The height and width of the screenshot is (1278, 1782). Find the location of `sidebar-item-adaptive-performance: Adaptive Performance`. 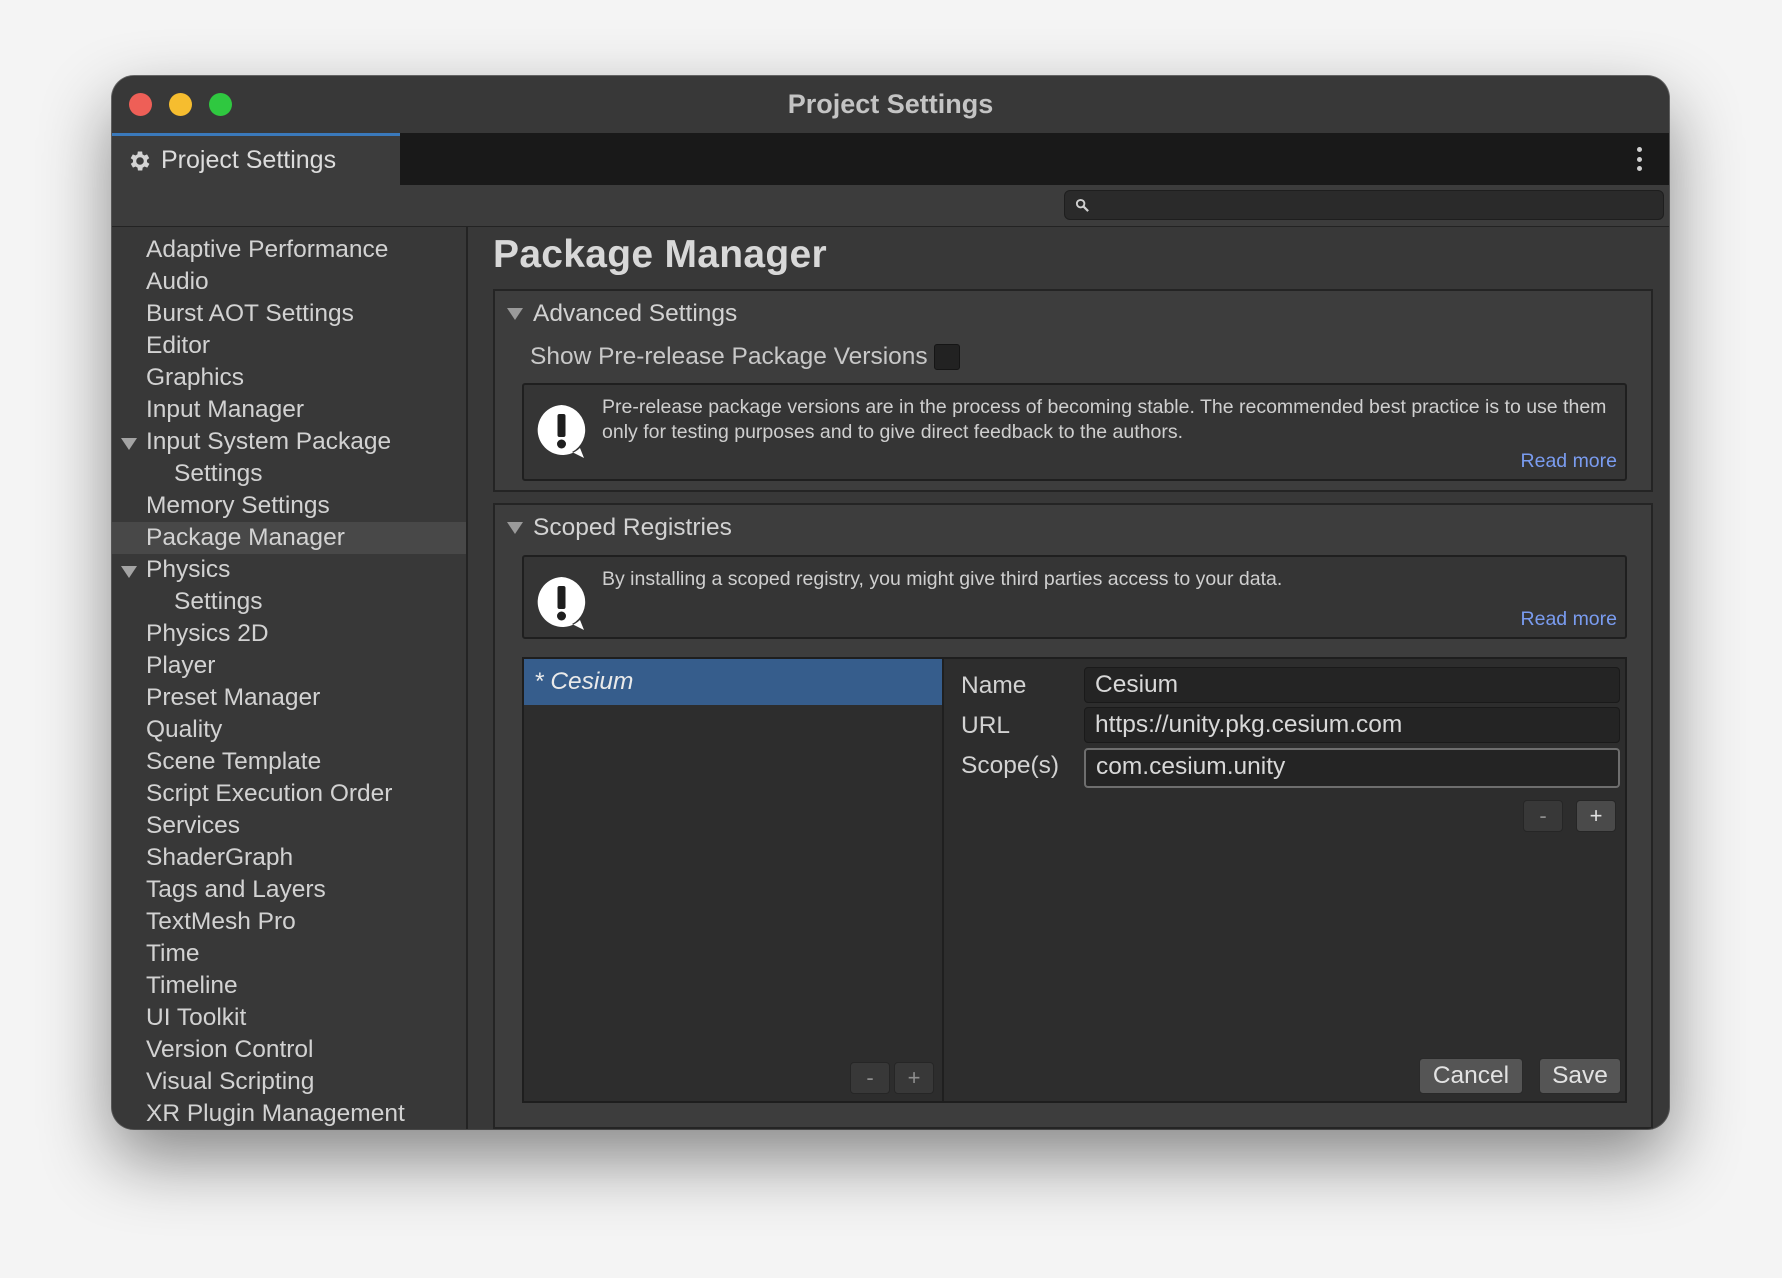

sidebar-item-adaptive-performance: Adaptive Performance is located at coordinates (289, 250).